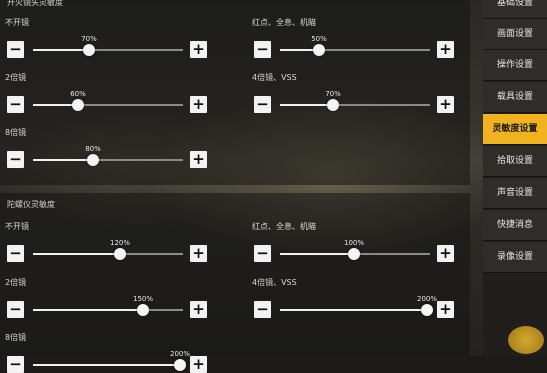 The height and width of the screenshot is (373, 547). Describe the element at coordinates (515, 9) in the screenshot. I see `menu-item-basic: 基础设置` at that location.